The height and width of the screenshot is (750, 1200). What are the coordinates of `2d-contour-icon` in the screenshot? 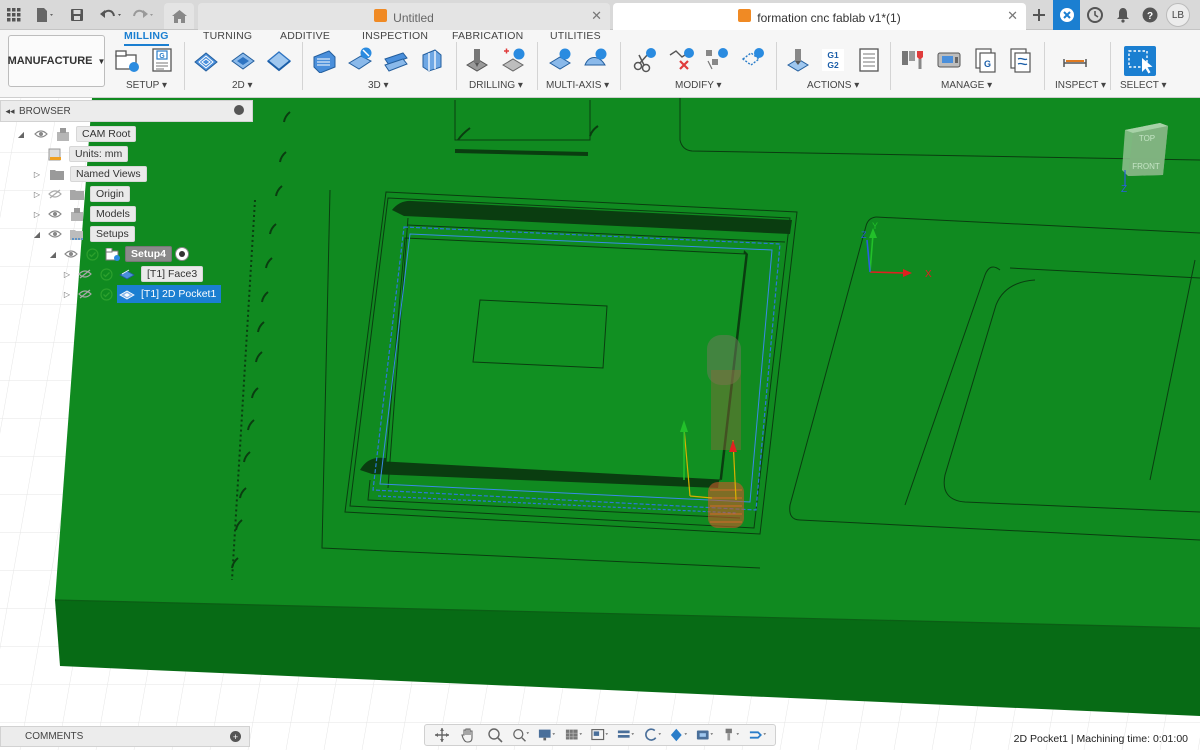 It's located at (279, 60).